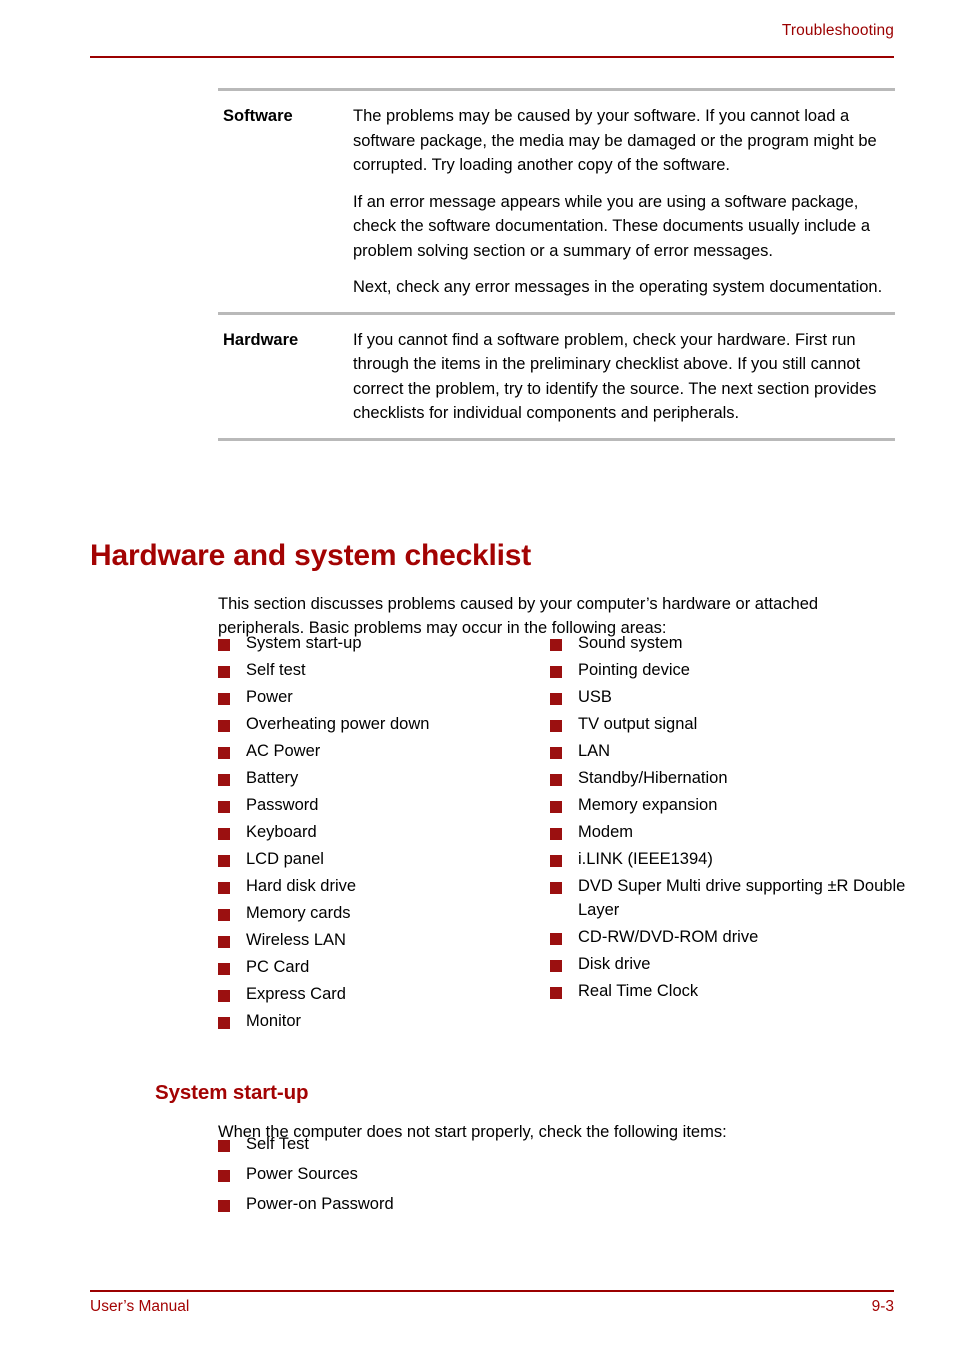  What do you see at coordinates (730, 671) in the screenshot?
I see `list-item: Pointing device` at bounding box center [730, 671].